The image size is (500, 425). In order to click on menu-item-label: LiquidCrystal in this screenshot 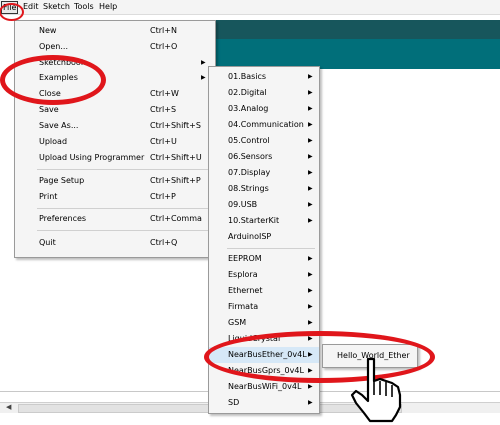, I will do `click(254, 338)`.